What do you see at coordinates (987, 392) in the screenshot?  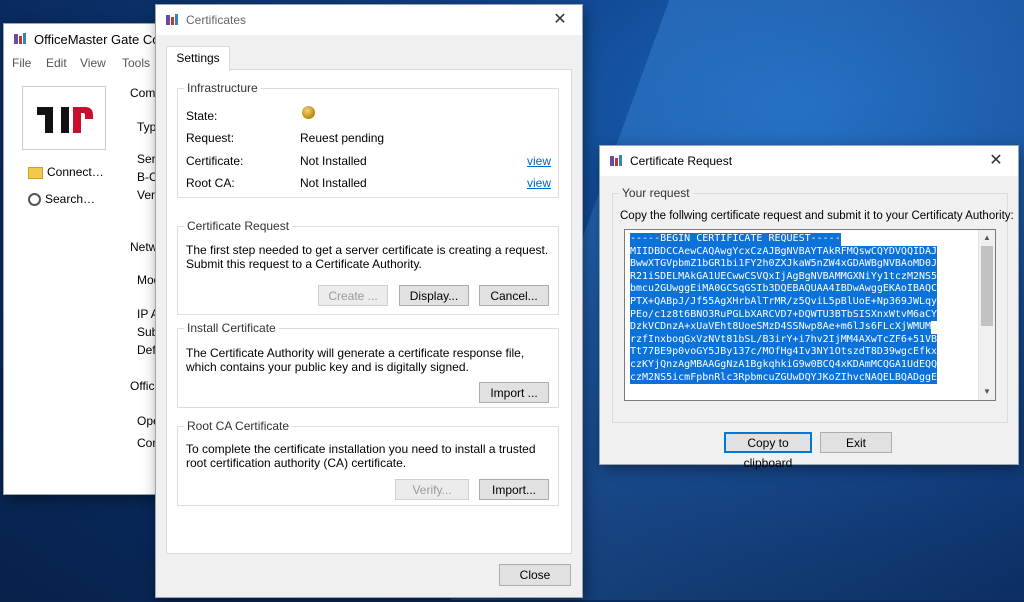 I see `scroll-down-icon: ▼` at bounding box center [987, 392].